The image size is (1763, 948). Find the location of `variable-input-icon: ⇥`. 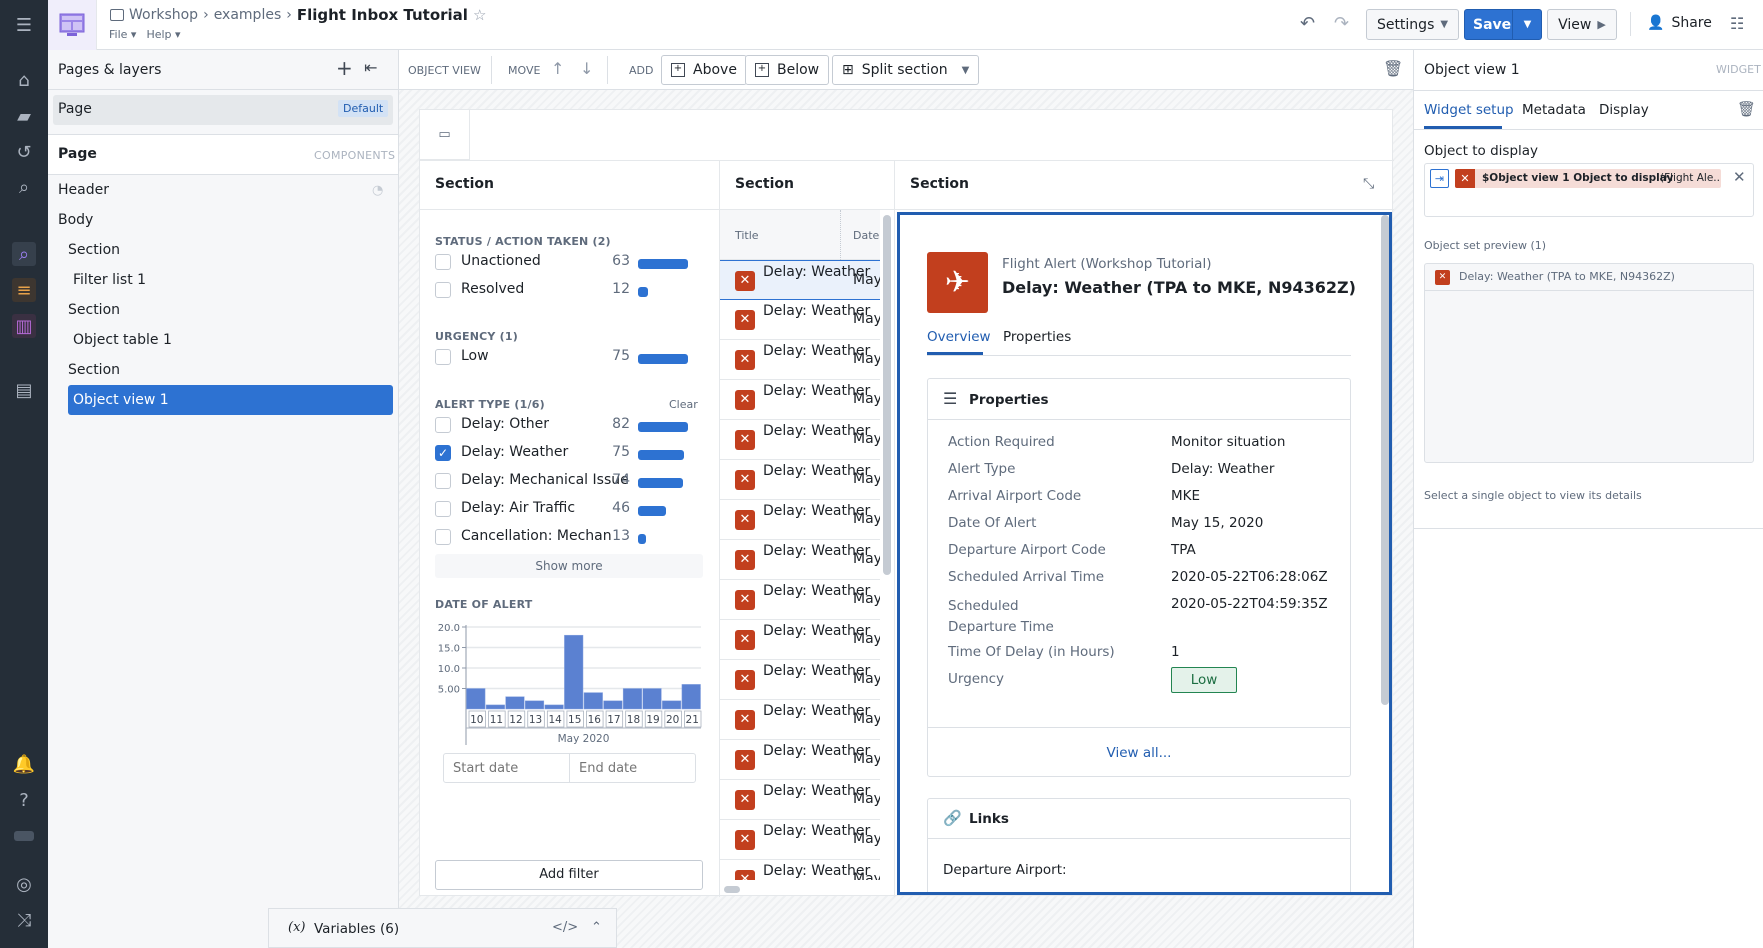

variable-input-icon: ⇥ is located at coordinates (1439, 178).